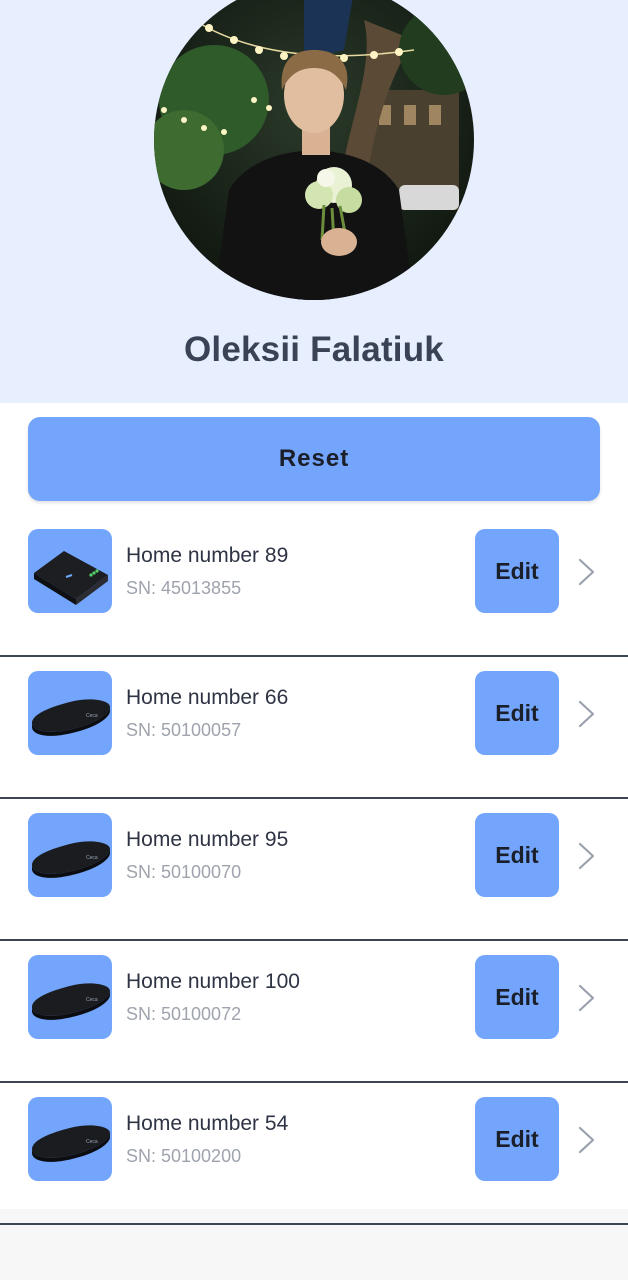 The image size is (628, 1280). Describe the element at coordinates (314, 349) in the screenshot. I see `profile-name: Oleksii Falatiuk` at that location.